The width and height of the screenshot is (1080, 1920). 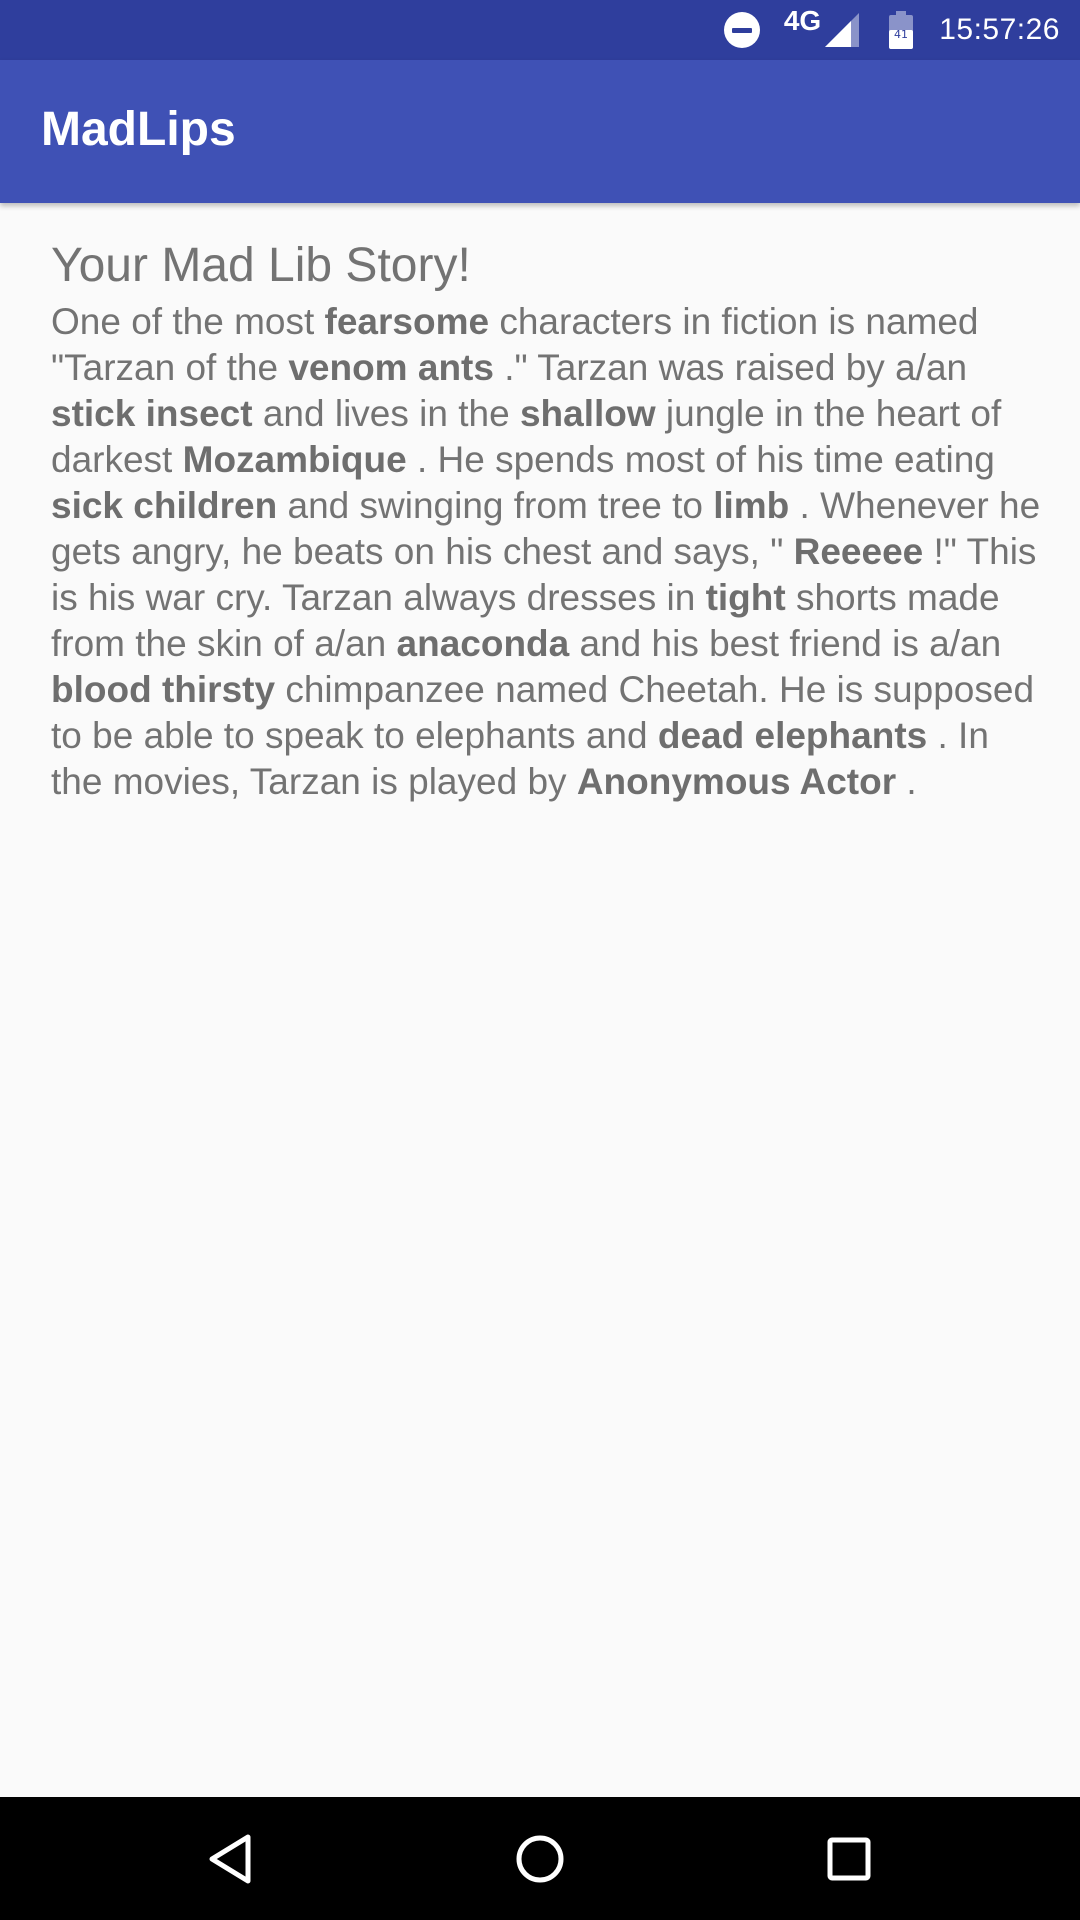 I want to click on story-filled-word: blood thirsty, so click(x=163, y=689).